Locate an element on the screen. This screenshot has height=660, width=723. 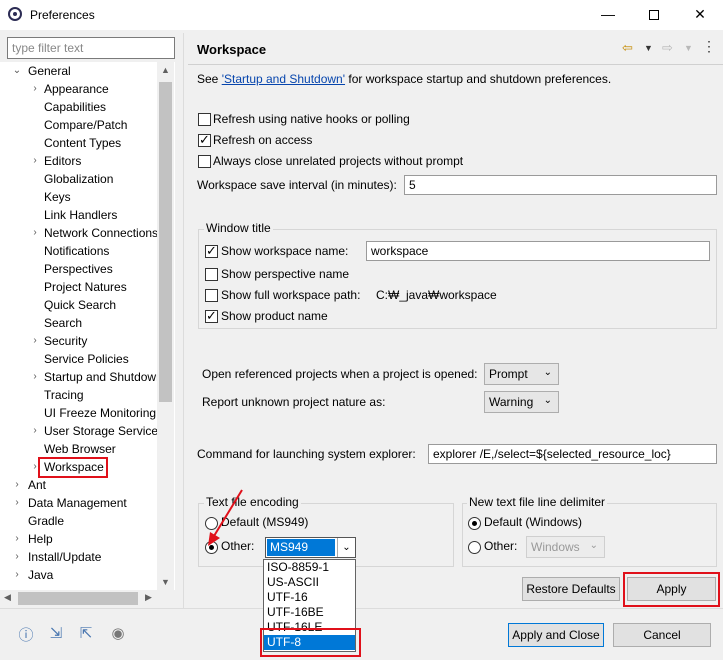
close-unrelated-checkbox is located at coordinates (204, 161).